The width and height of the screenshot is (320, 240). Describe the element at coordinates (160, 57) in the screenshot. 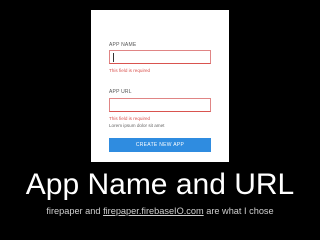

I see `app-name-input` at that location.